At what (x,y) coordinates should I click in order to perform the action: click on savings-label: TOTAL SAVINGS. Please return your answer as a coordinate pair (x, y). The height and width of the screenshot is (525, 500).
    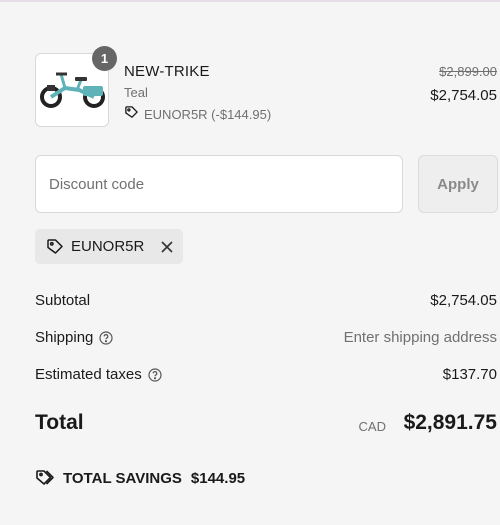
    Looking at the image, I should click on (122, 478).